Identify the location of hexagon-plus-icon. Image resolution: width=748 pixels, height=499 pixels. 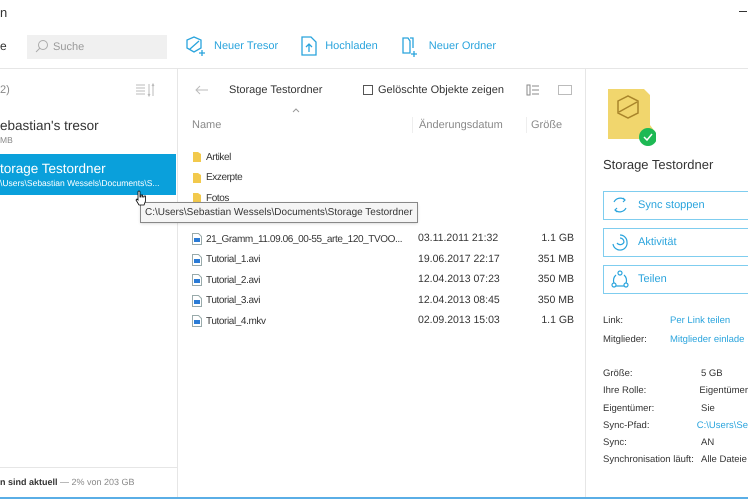
(196, 46).